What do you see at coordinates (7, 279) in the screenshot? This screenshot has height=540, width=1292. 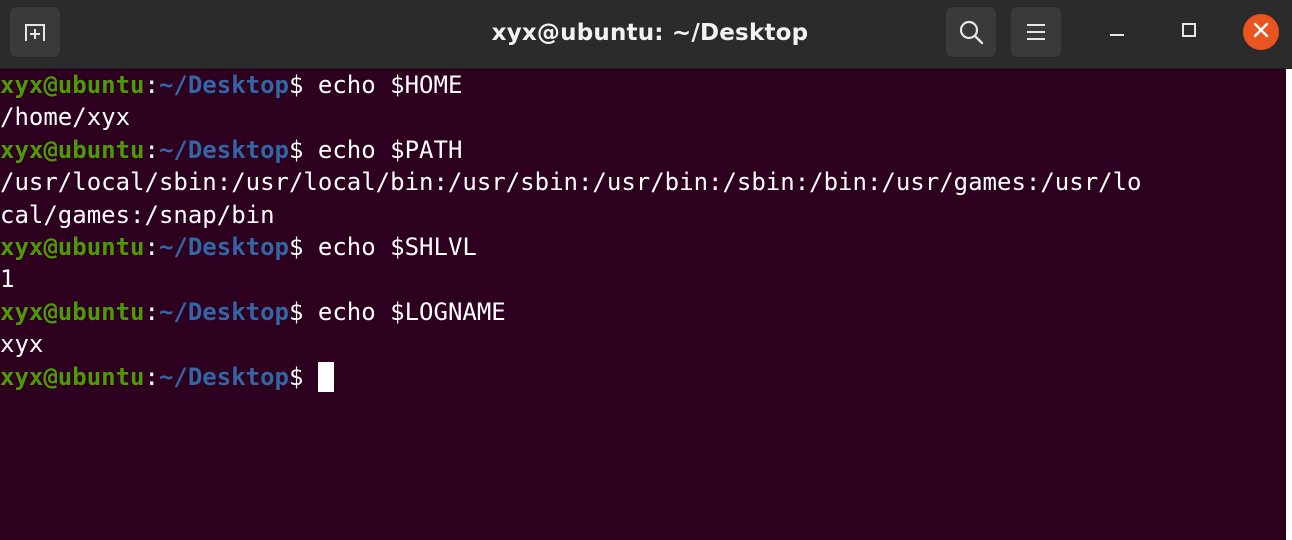 I see `output-line: 1` at bounding box center [7, 279].